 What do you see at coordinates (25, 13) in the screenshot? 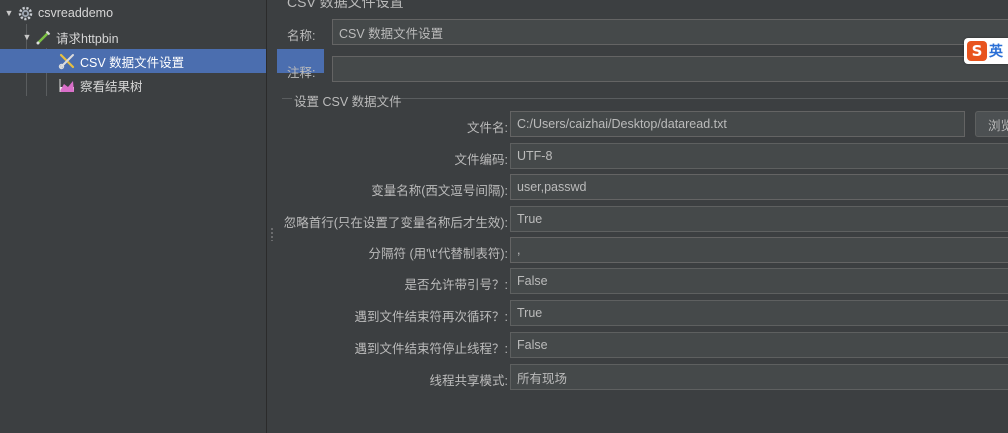
I see `gear-icon` at bounding box center [25, 13].